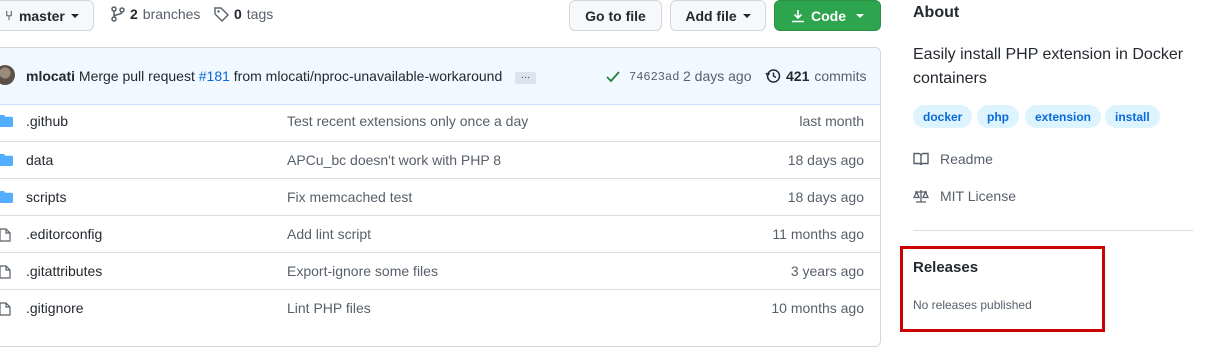  Describe the element at coordinates (260, 14) in the screenshot. I see `tags-label: tags` at that location.